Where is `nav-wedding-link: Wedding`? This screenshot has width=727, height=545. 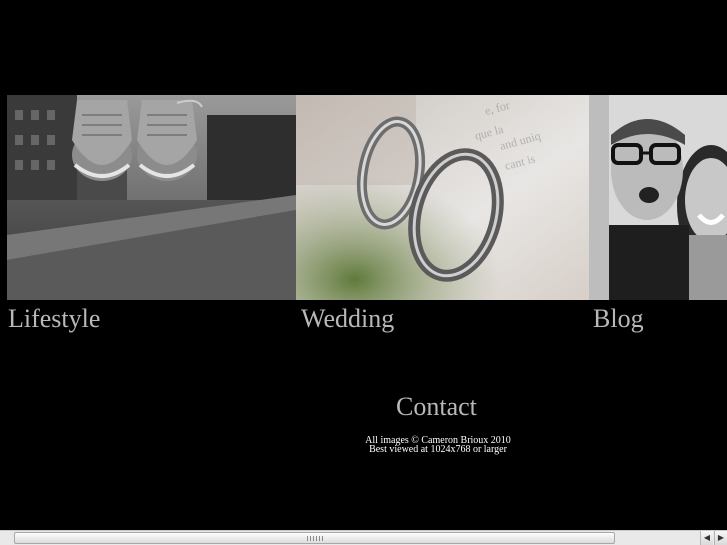 nav-wedding-link: Wedding is located at coordinates (347, 319).